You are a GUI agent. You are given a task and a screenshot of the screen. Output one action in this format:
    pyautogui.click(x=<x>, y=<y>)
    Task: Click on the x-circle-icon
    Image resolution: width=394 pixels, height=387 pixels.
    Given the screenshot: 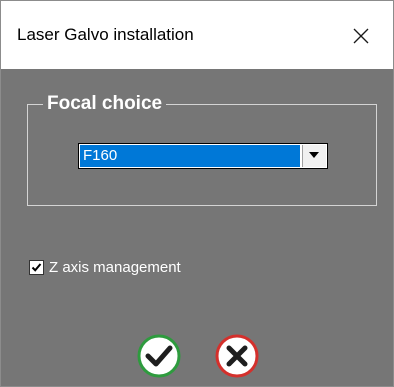 What is the action you would take?
    pyautogui.click(x=237, y=356)
    